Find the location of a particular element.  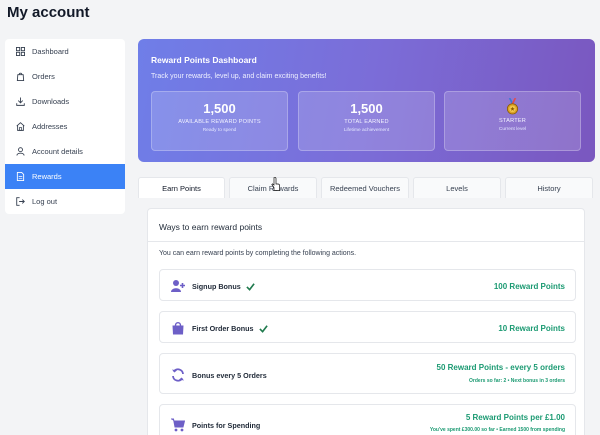

sidebar-item-addresses: Addresses is located at coordinates (65, 126).